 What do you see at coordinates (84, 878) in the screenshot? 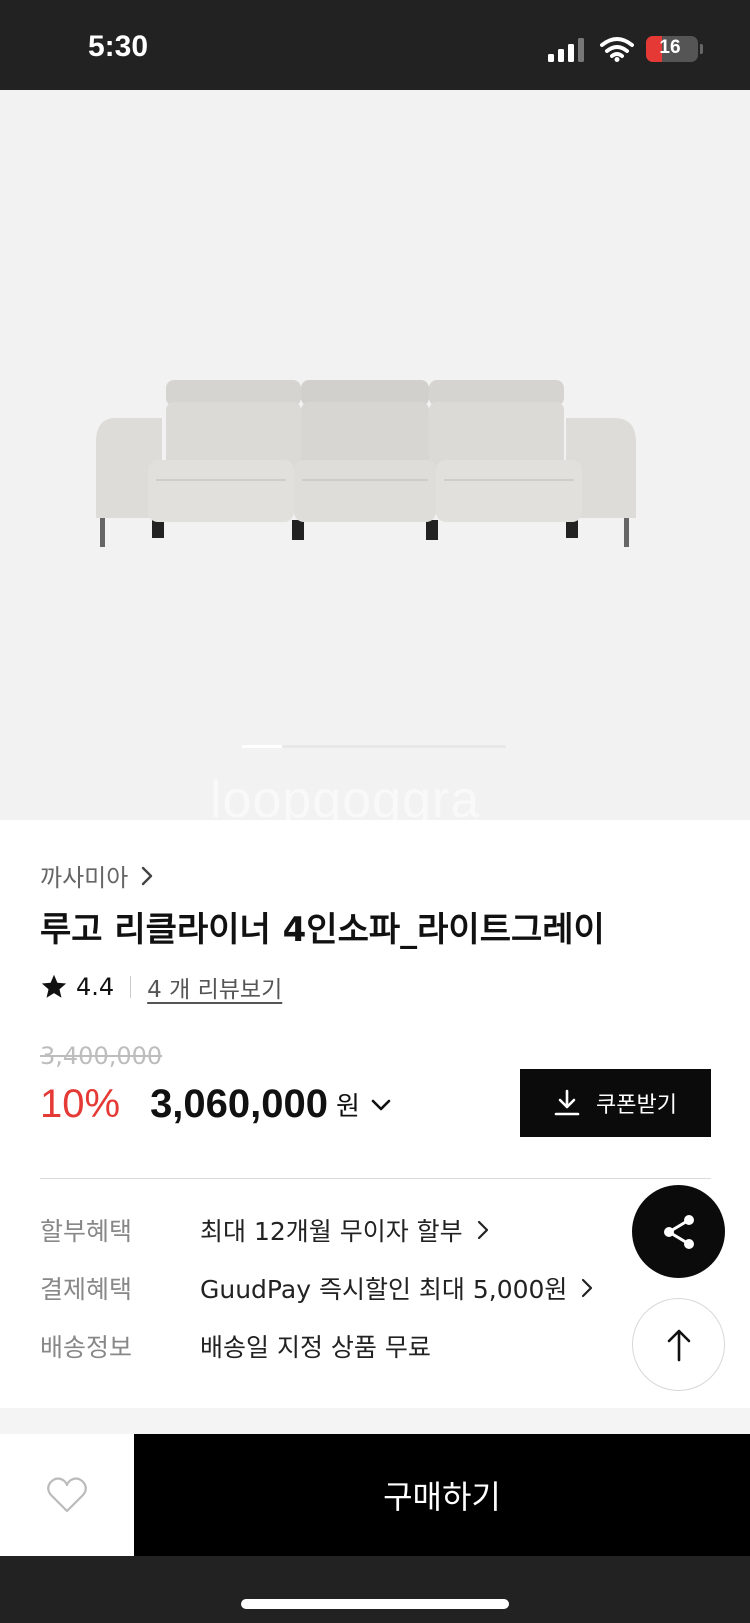
I see `brand-name: 까사미아` at bounding box center [84, 878].